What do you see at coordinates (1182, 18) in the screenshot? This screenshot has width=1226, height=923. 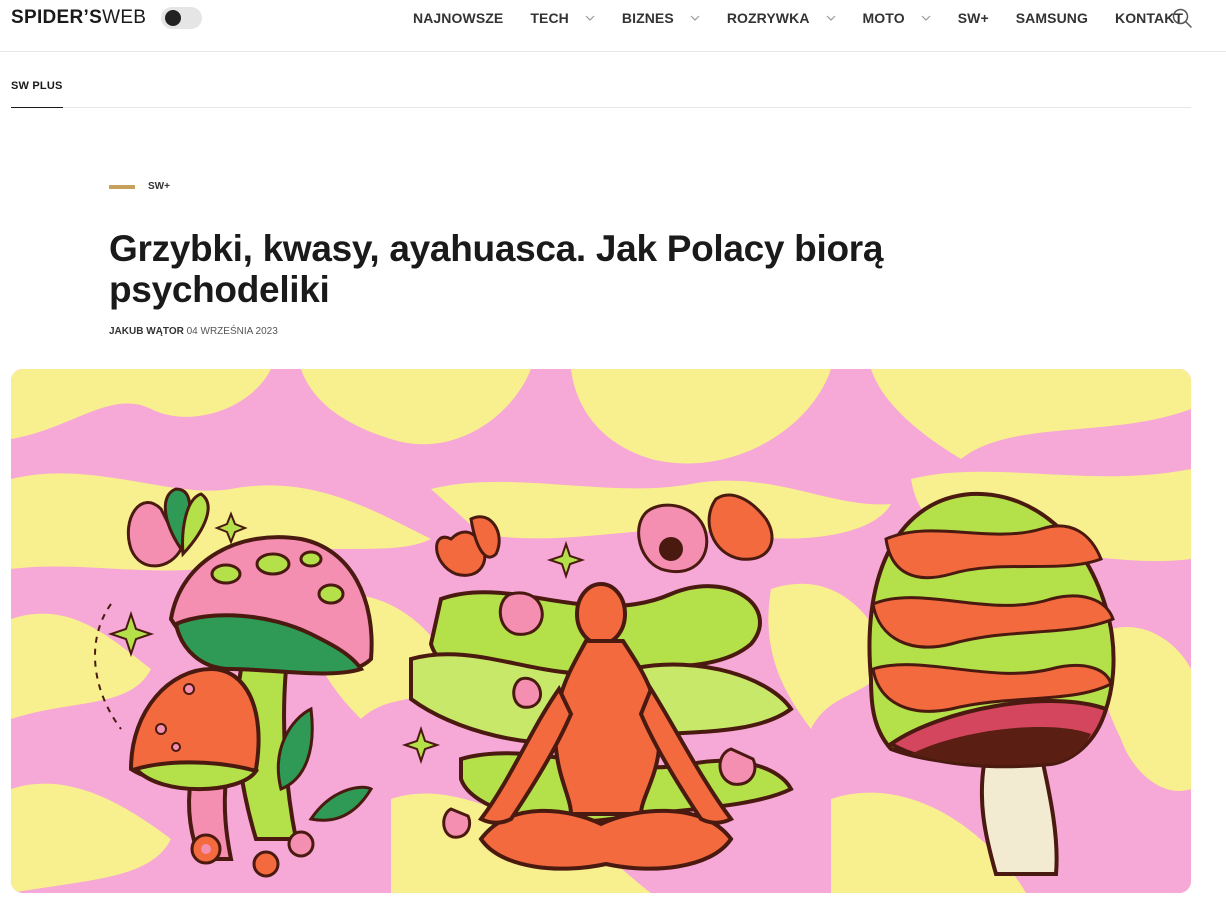 I see `search-icon` at bounding box center [1182, 18].